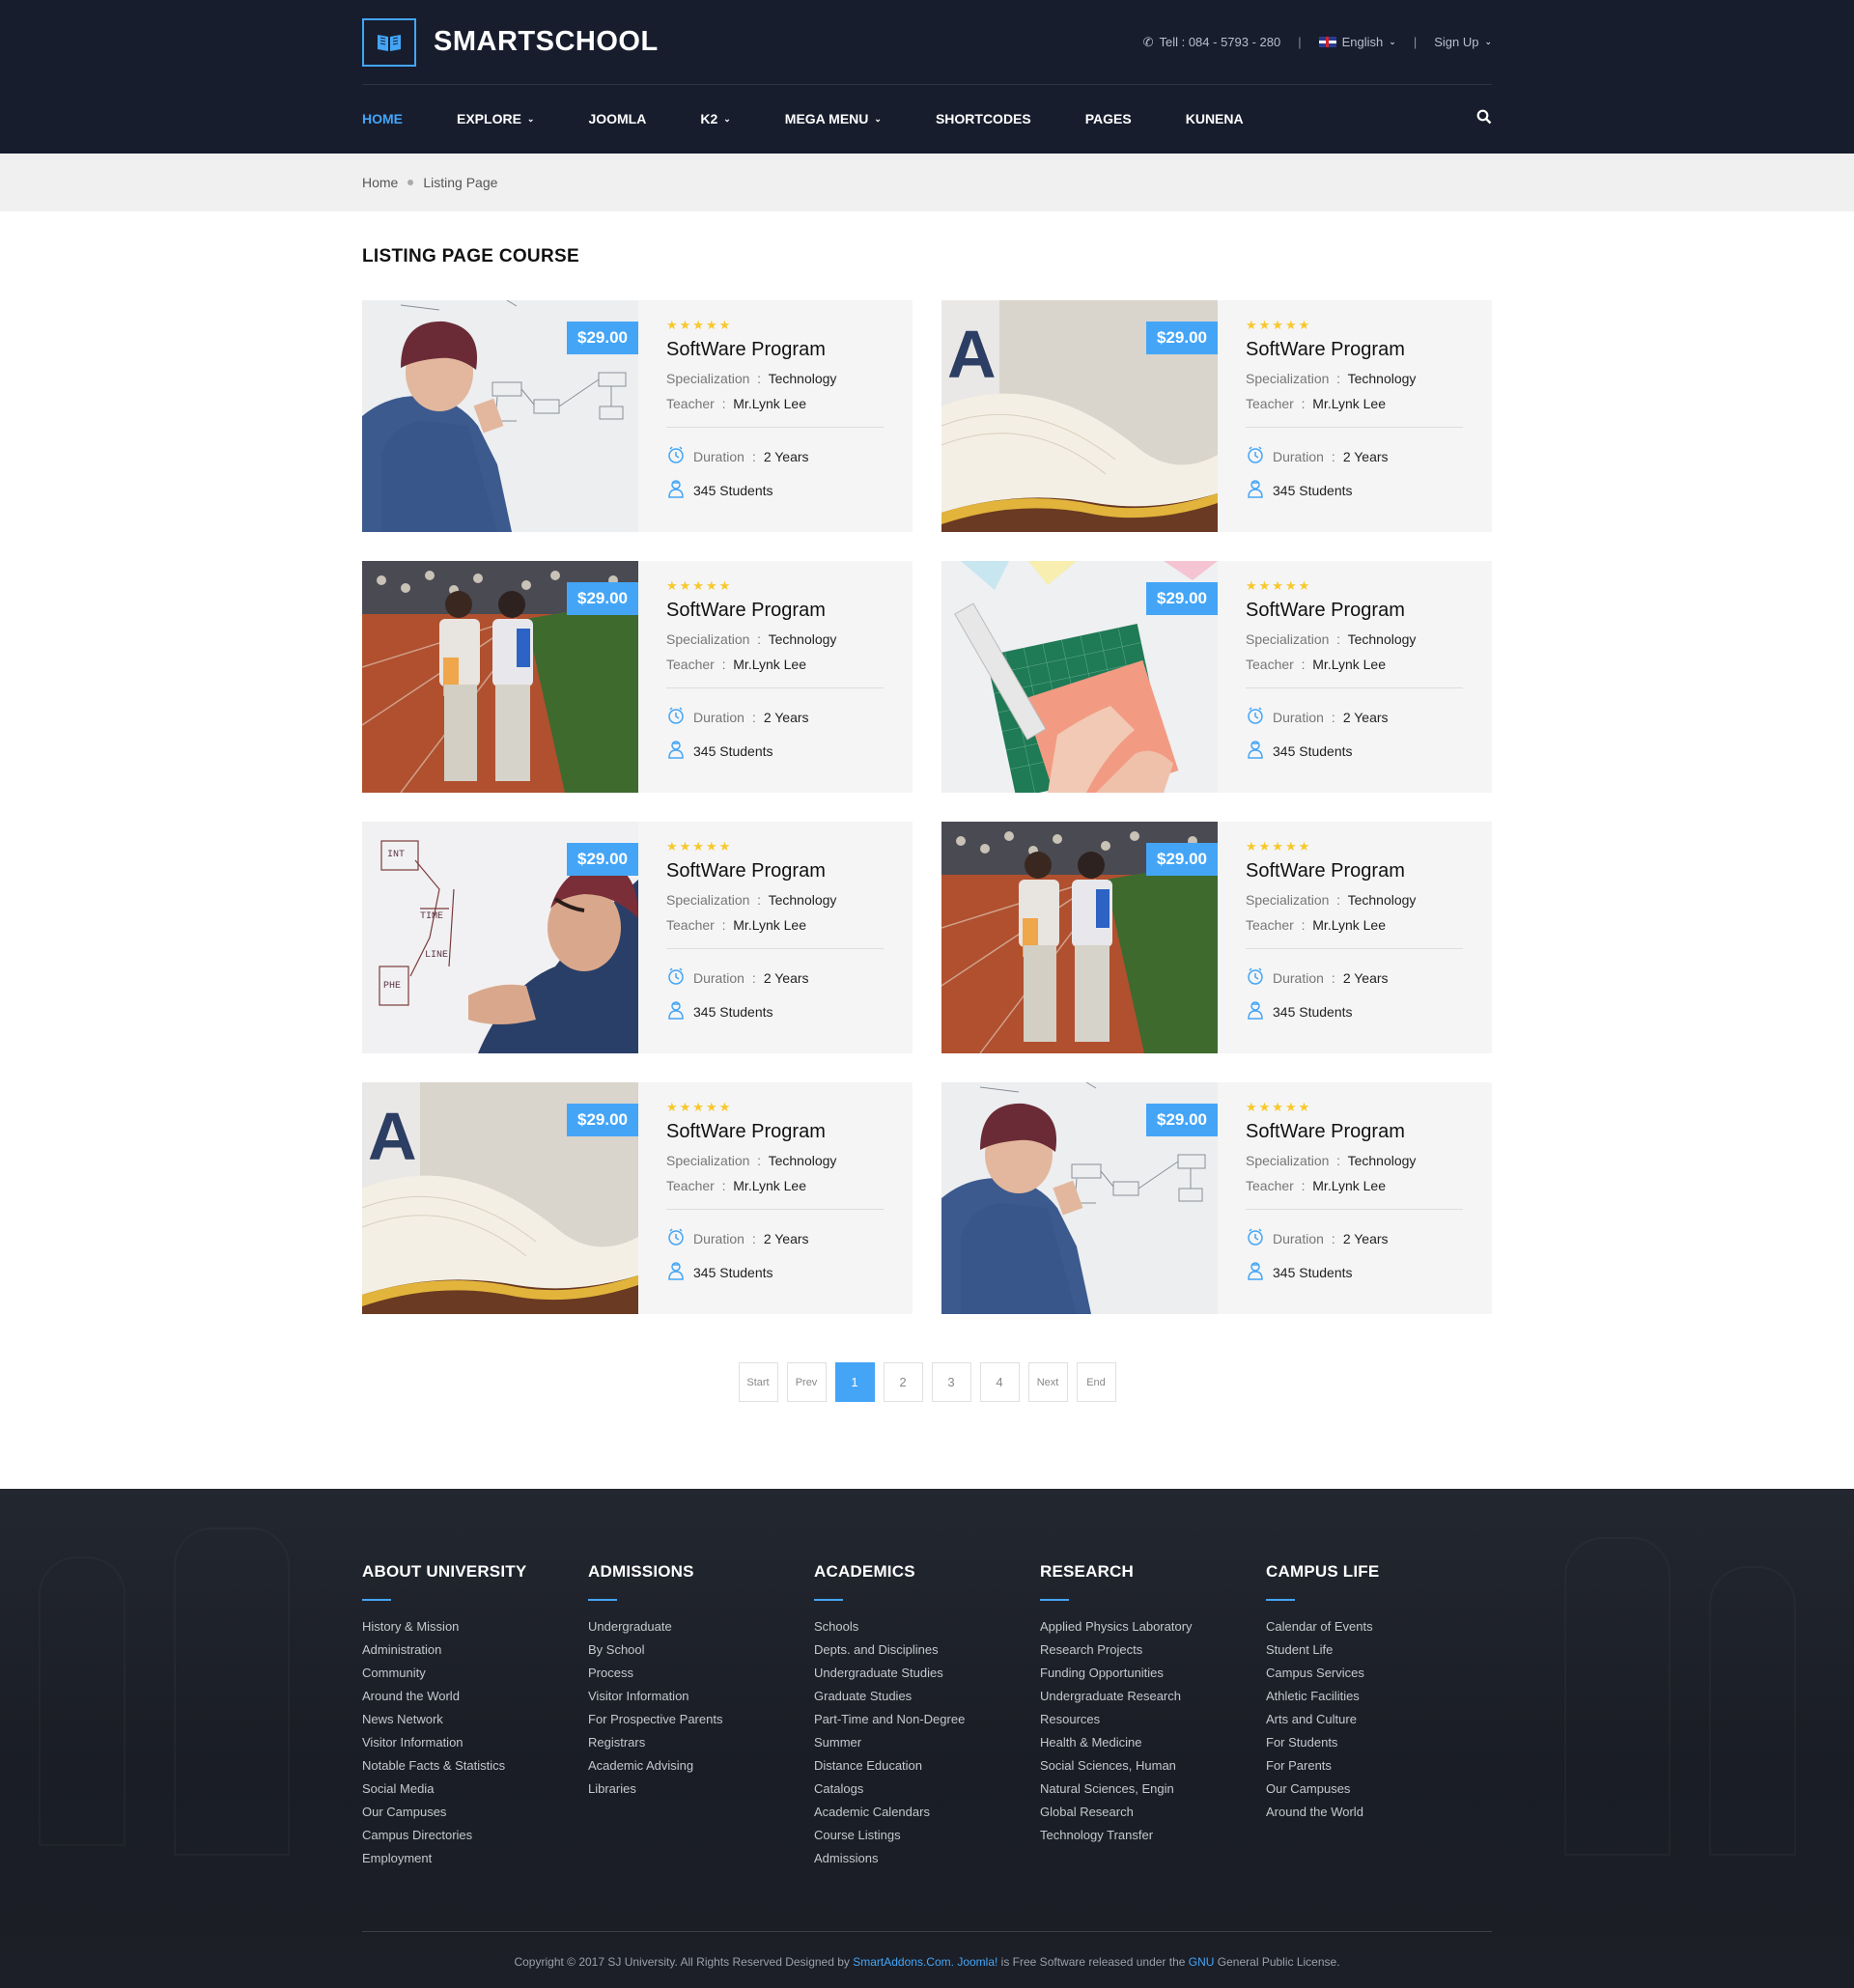 Image resolution: width=1854 pixels, height=1988 pixels. What do you see at coordinates (927, 1742) in the screenshot?
I see `footer-link: Summer` at bounding box center [927, 1742].